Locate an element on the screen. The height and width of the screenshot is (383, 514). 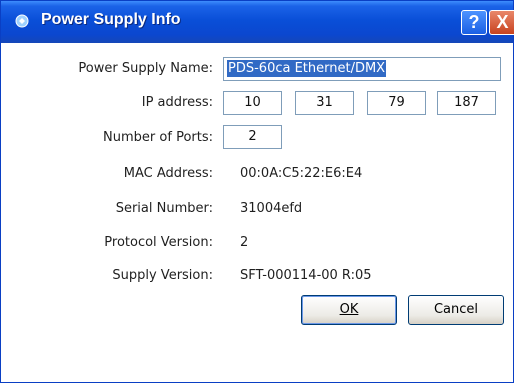
ok-button: OK is located at coordinates (349, 310).